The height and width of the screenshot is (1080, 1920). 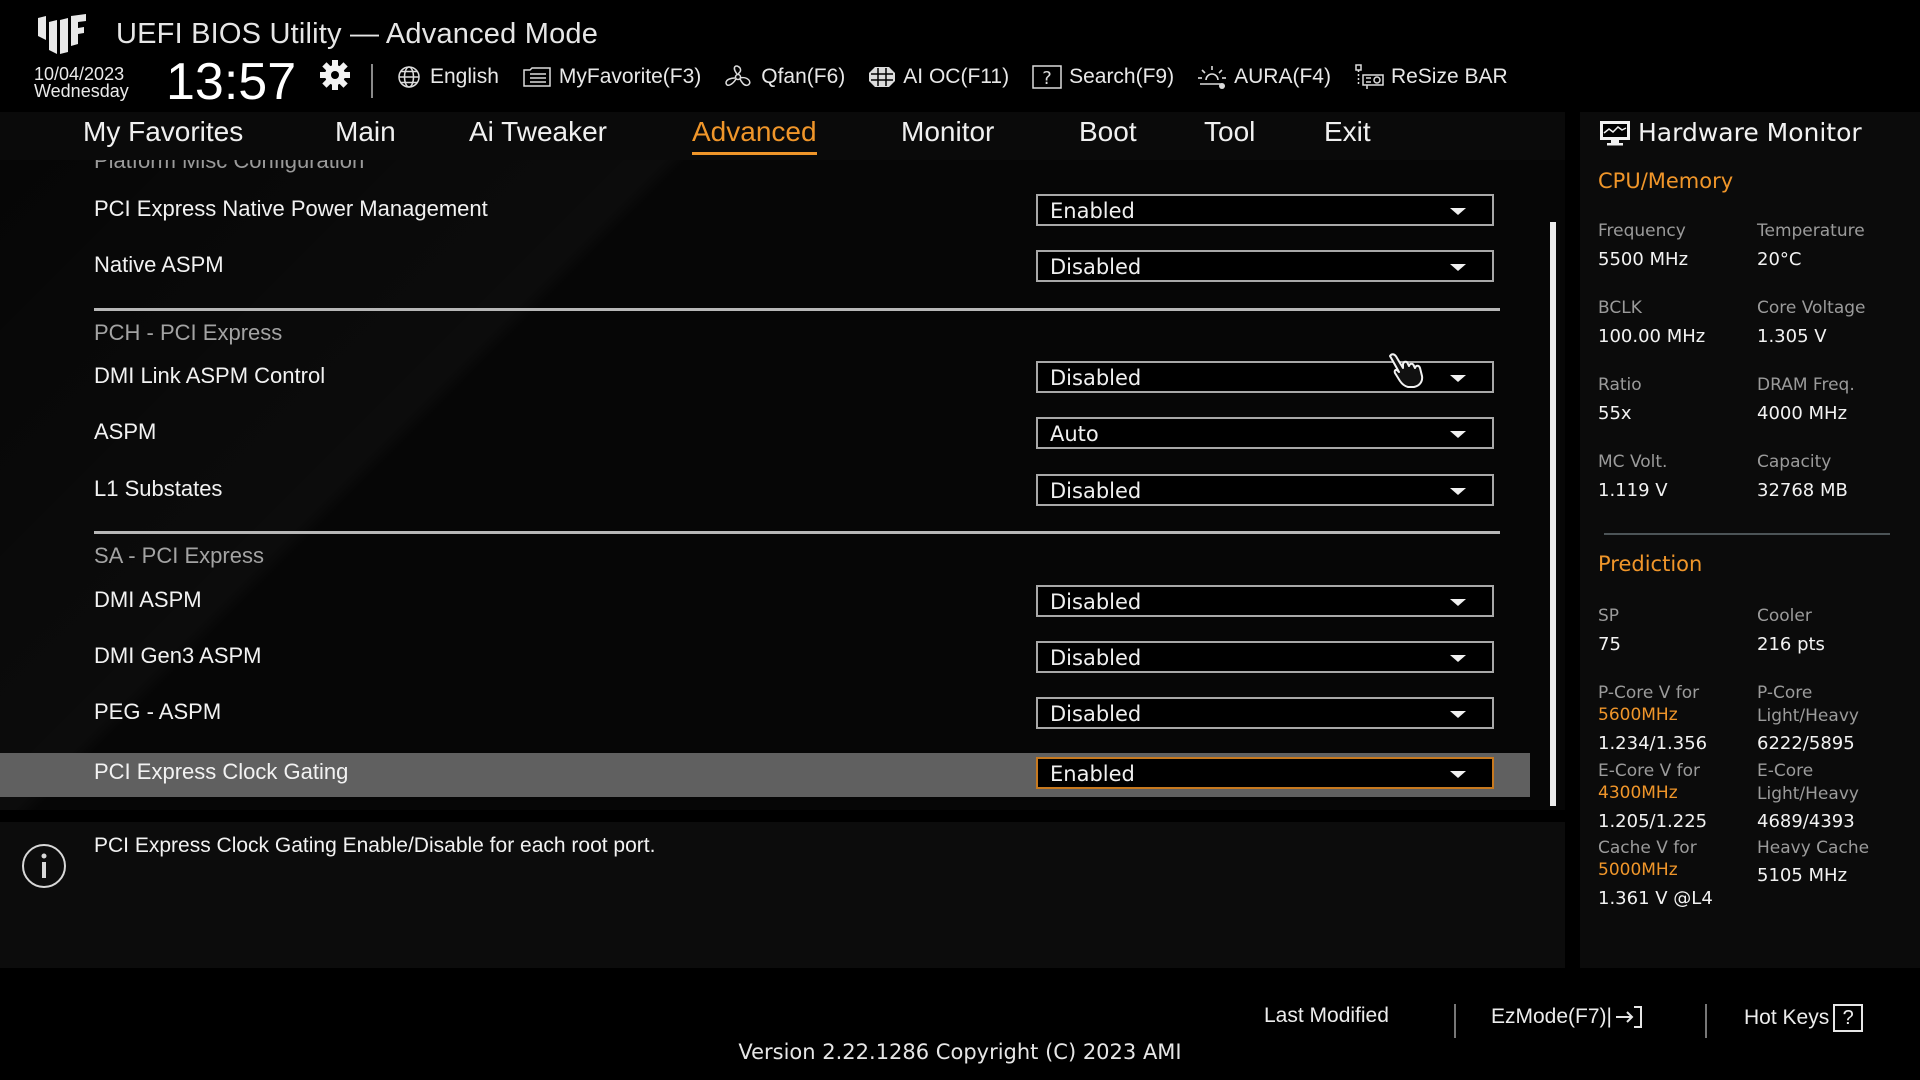 What do you see at coordinates (1794, 462) in the screenshot?
I see `hw-label-capacity: Capacity` at bounding box center [1794, 462].